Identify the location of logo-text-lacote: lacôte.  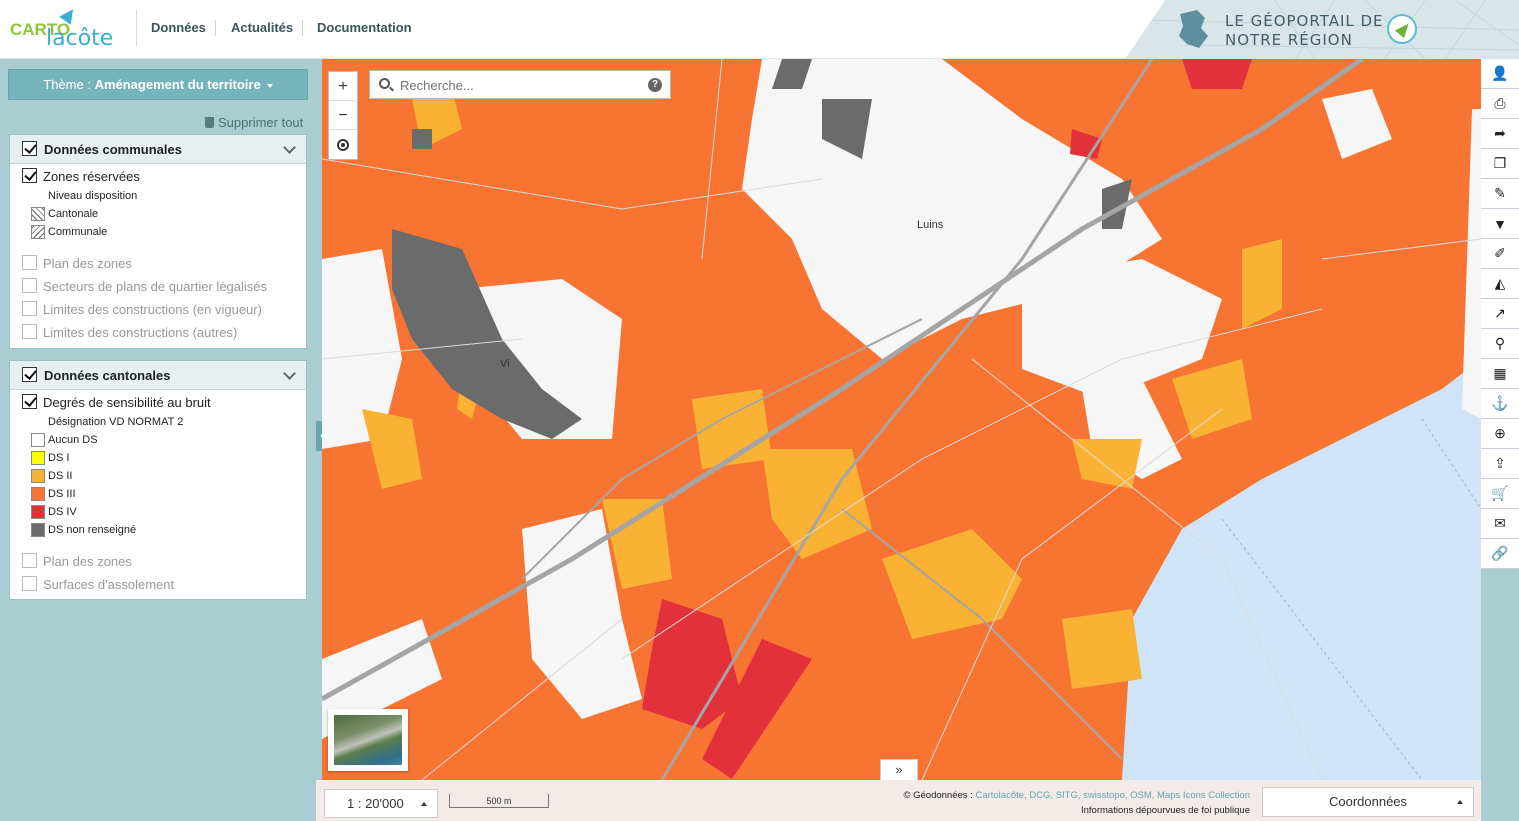
(80, 38).